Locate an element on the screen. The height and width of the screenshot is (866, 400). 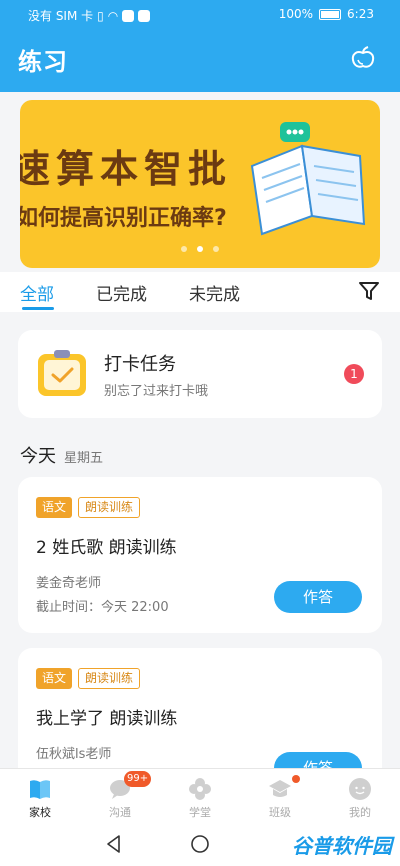
nav-label: 沟通 is located at coordinates (120, 812).